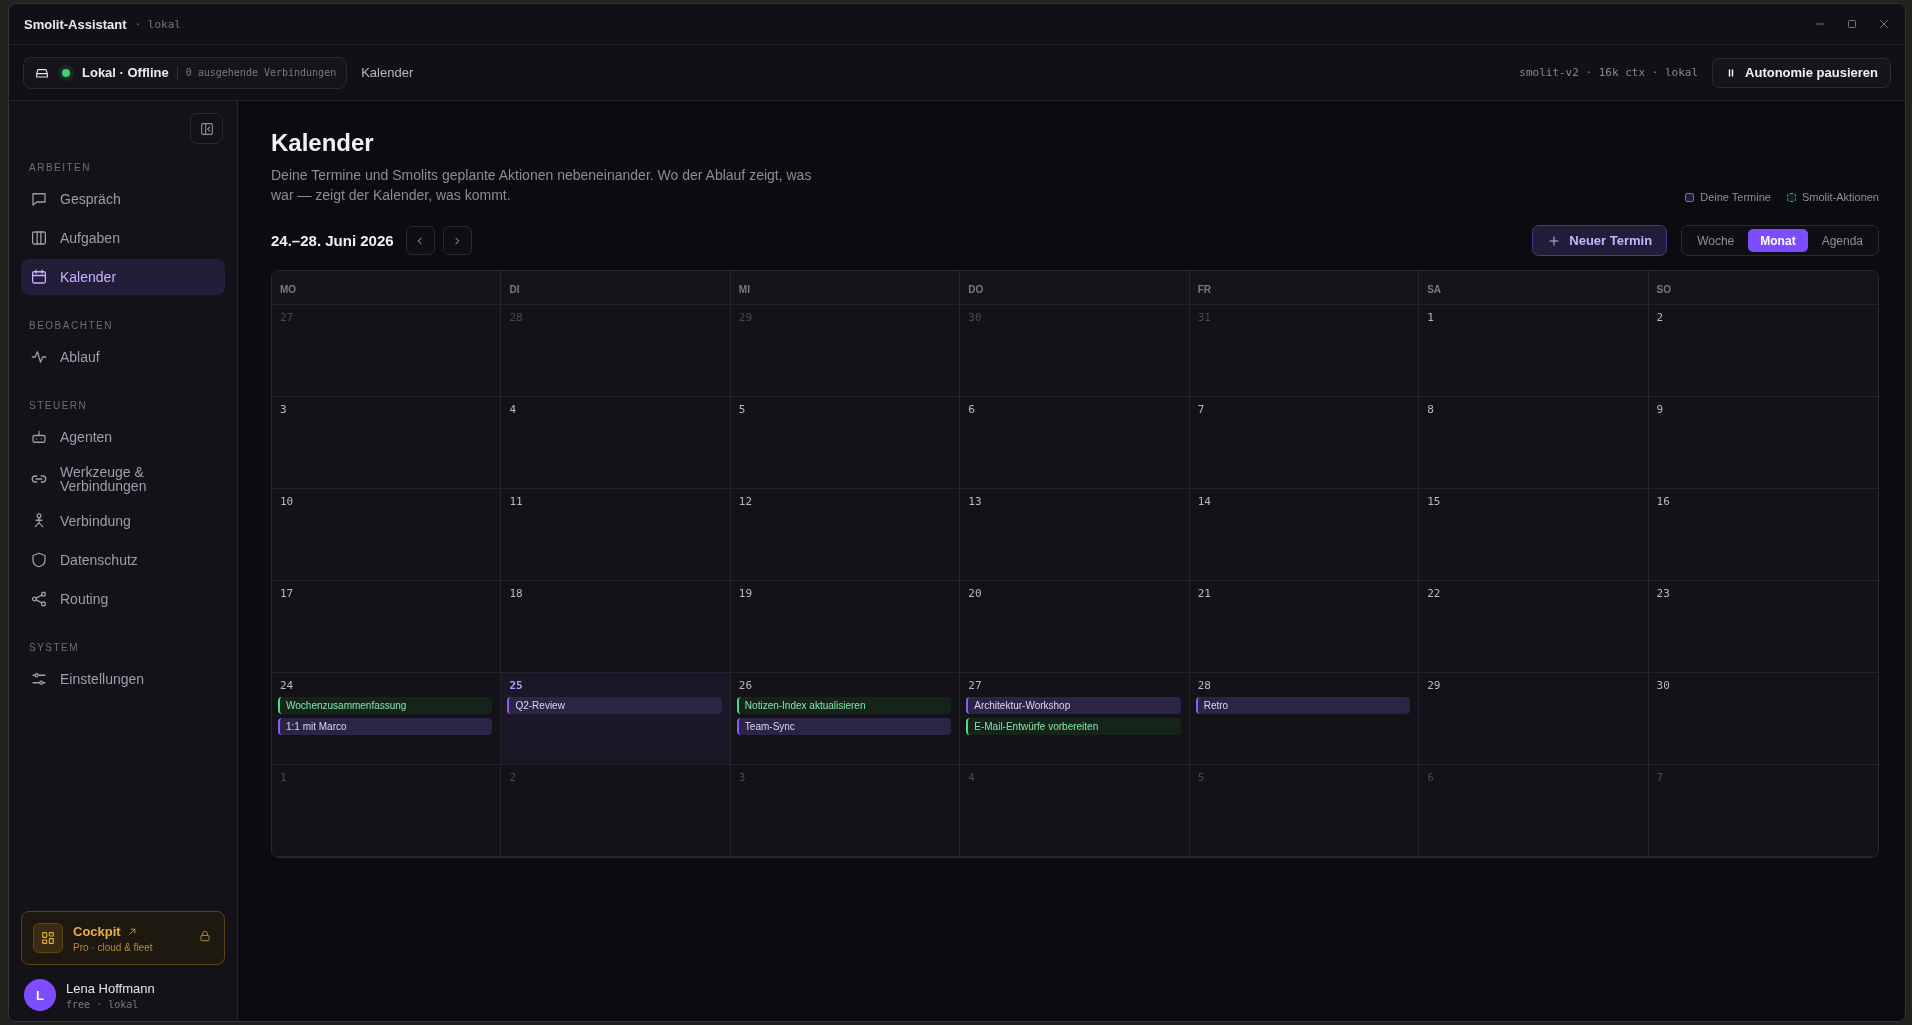 This screenshot has height=1025, width=1912. What do you see at coordinates (516, 501) in the screenshot?
I see `day-number: 11` at bounding box center [516, 501].